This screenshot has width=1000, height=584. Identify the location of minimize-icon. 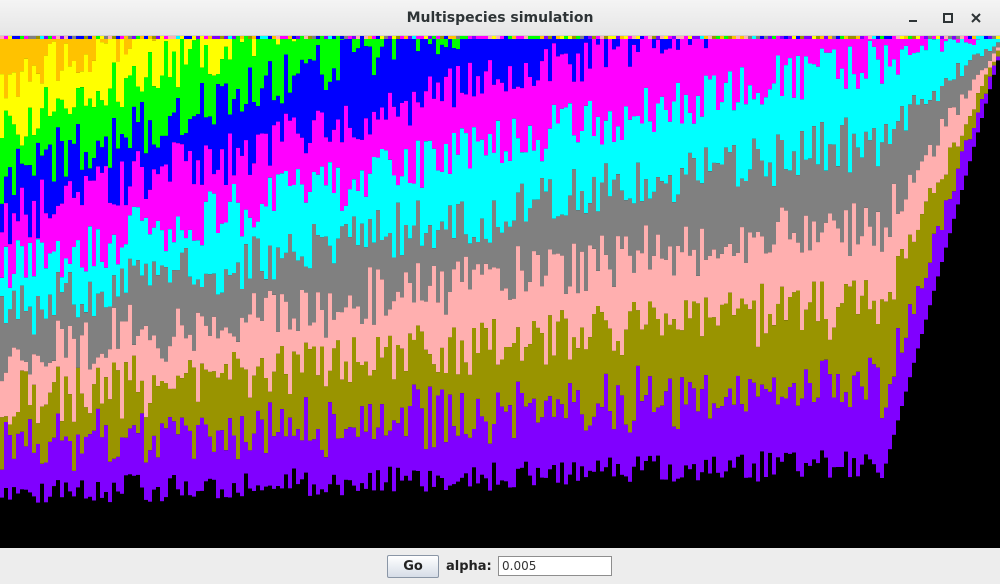
(913, 18).